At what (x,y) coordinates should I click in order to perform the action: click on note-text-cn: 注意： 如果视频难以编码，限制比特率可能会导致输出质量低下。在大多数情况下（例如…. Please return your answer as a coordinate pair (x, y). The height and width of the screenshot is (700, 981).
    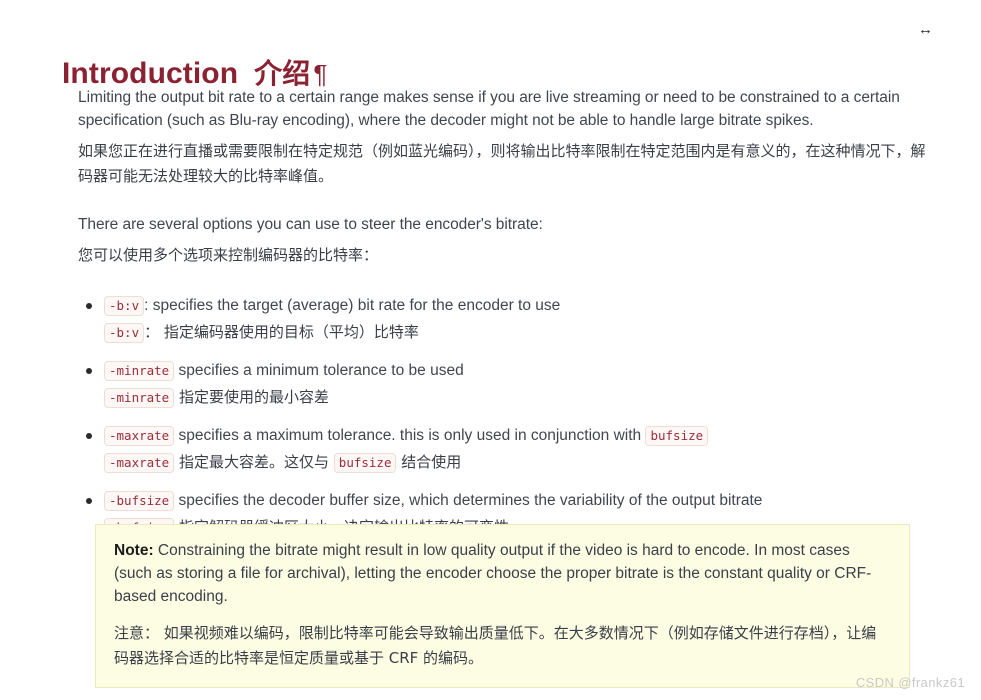
    Looking at the image, I should click on (495, 645).